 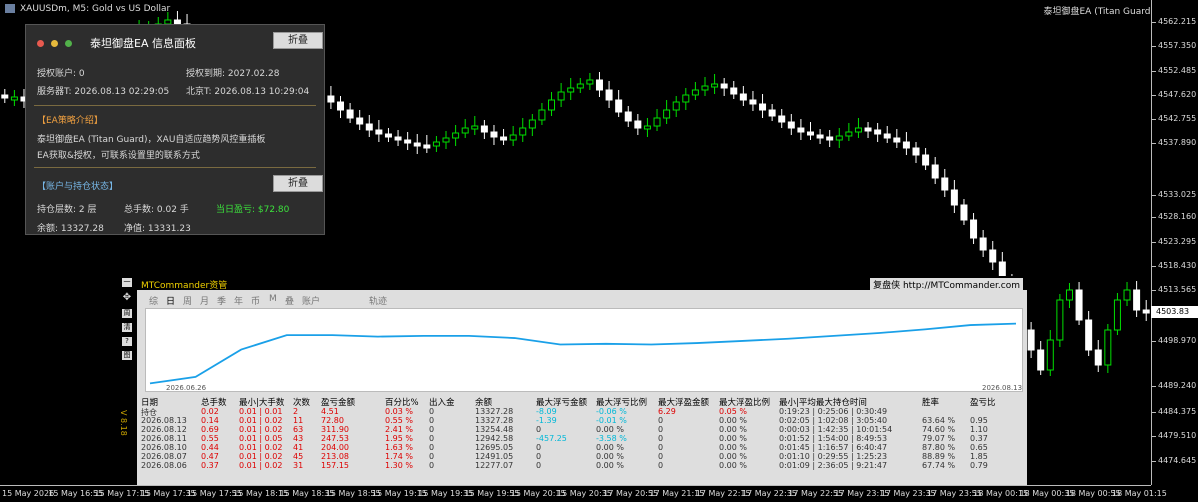 I want to click on tab-currency: 币, so click(x=255, y=300).